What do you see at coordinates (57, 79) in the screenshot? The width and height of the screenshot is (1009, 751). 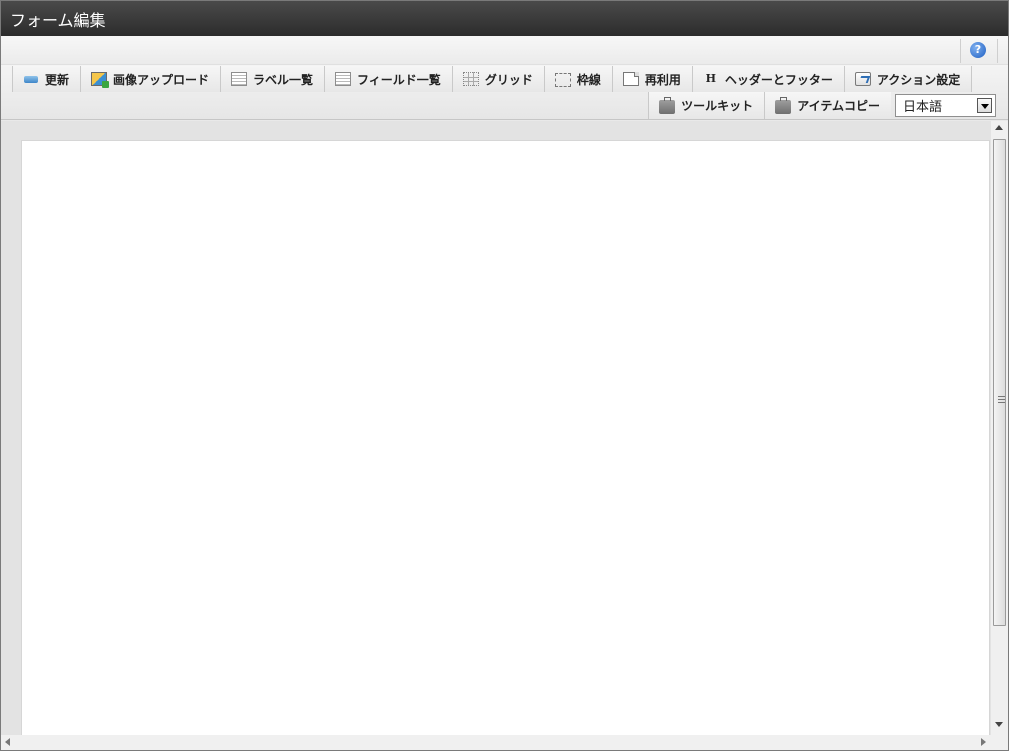 I see `refresh-label: 更新` at bounding box center [57, 79].